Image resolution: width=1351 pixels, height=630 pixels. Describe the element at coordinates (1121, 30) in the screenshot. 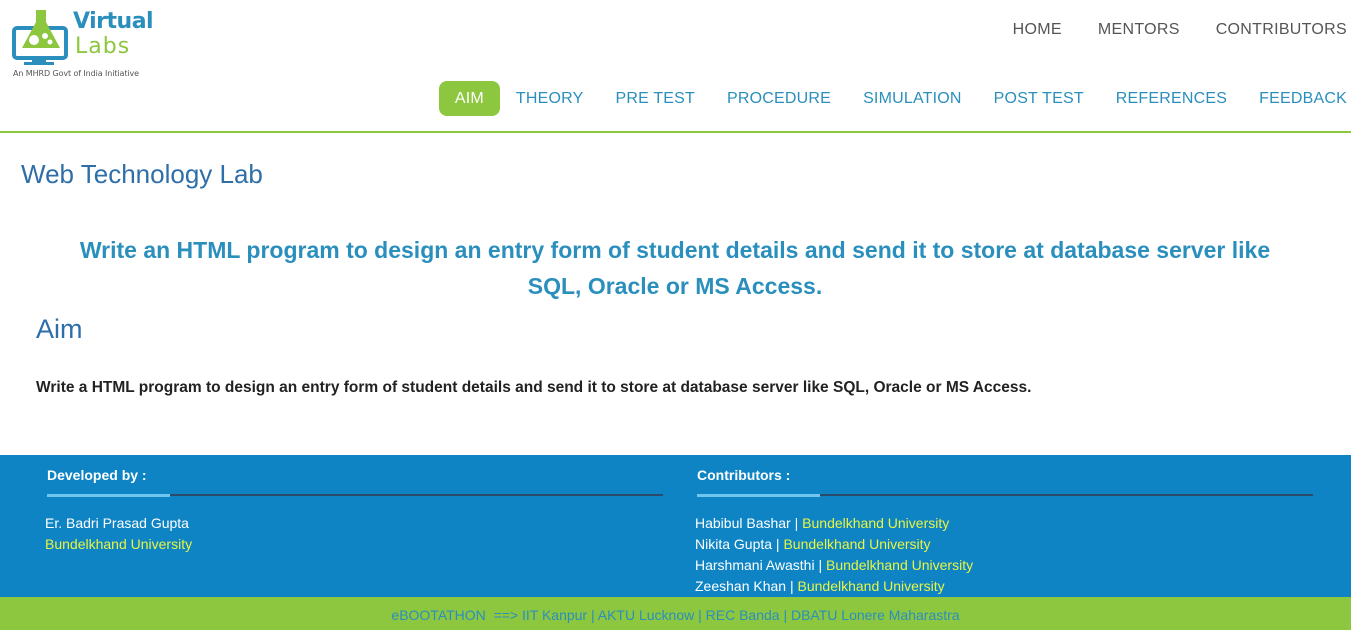

I see `nav-mentors: MENTORS` at that location.